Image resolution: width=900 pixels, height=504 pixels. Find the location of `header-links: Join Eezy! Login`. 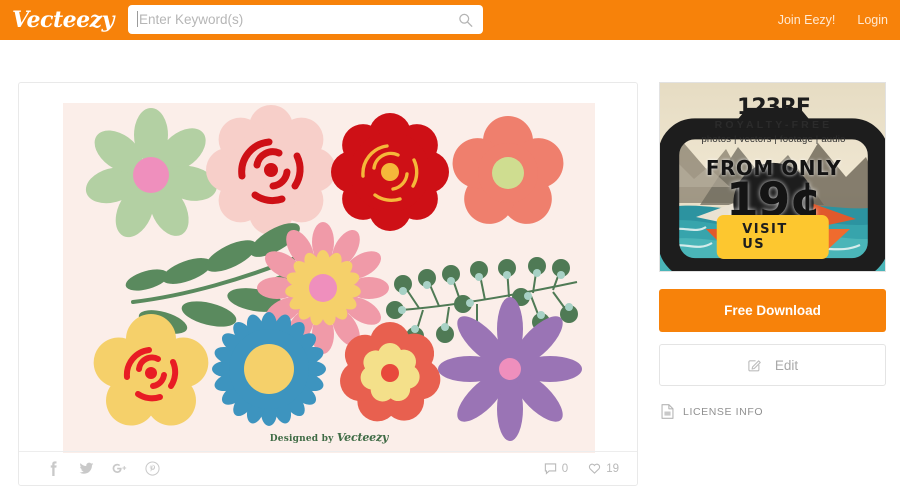

header-links: Join Eezy! Login is located at coordinates (833, 20).